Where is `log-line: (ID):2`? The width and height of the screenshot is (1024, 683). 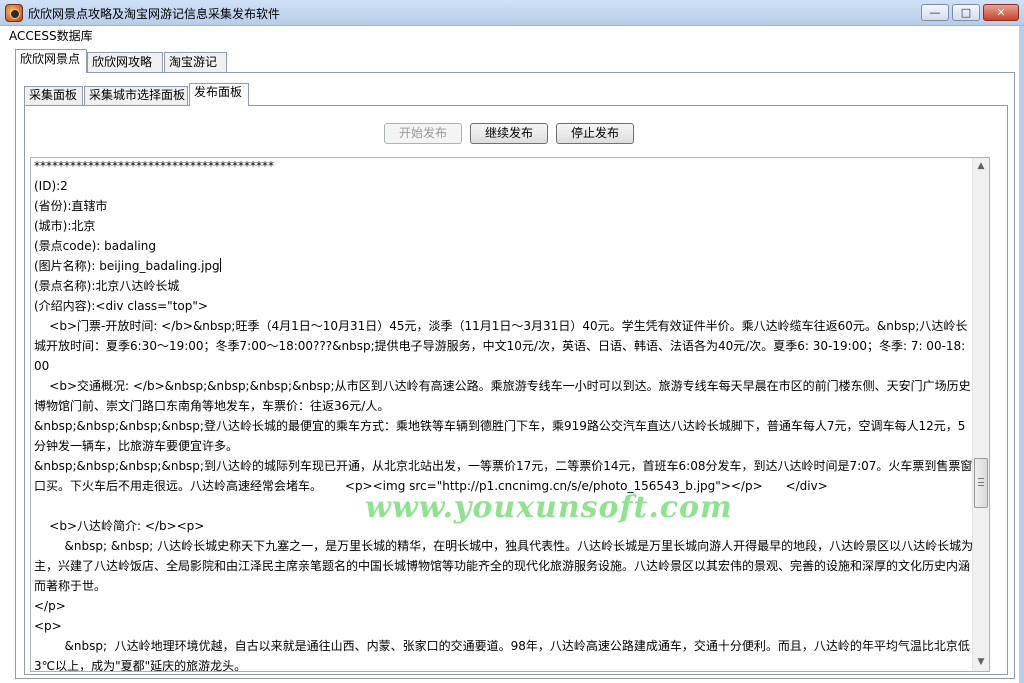
log-line: (ID):2 is located at coordinates (51, 186).